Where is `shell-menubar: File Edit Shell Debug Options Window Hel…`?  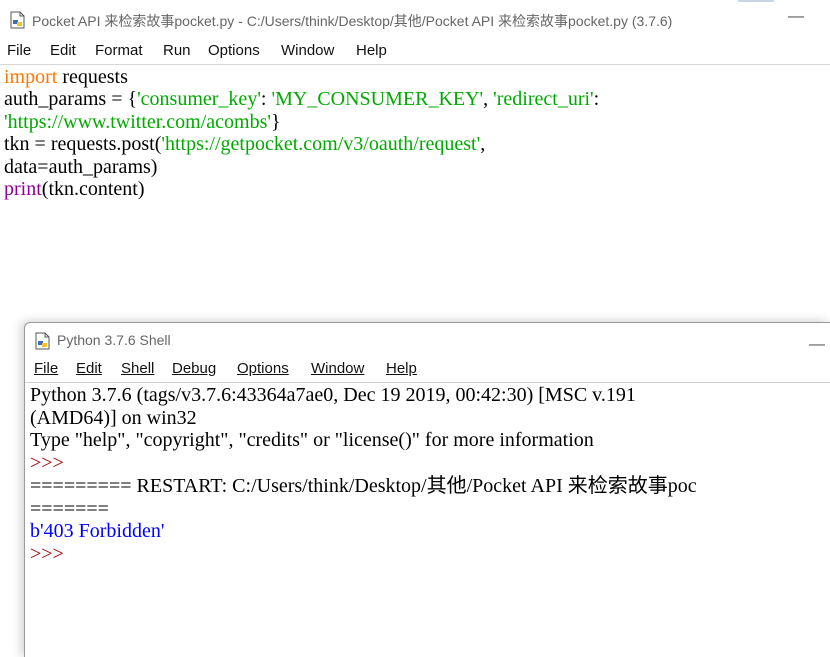 shell-menubar: File Edit Shell Debug Options Window Hel… is located at coordinates (427, 371).